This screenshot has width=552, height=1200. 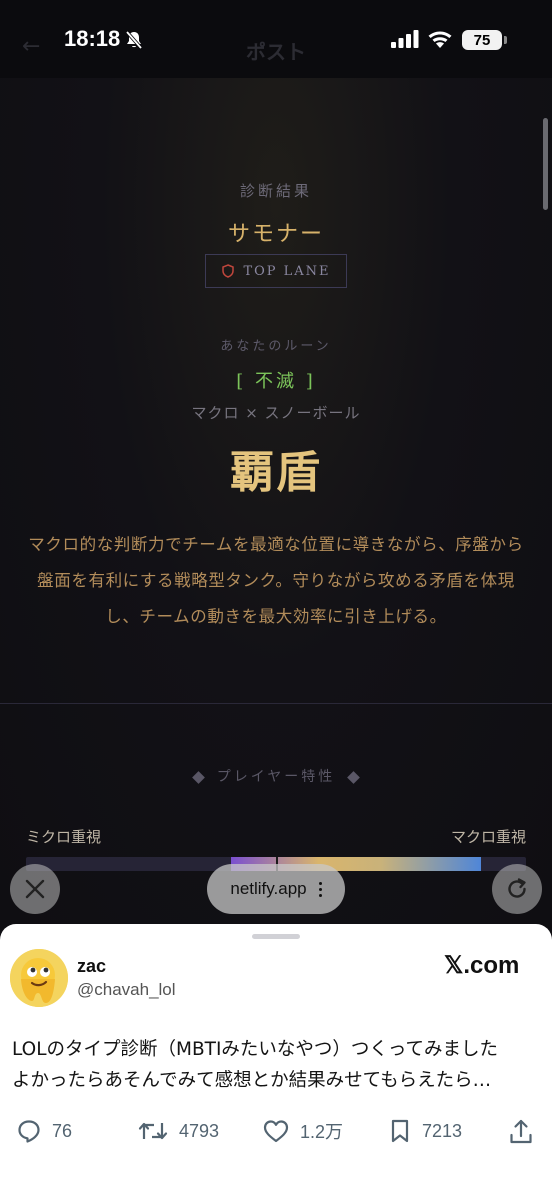 I want to click on result-name: サモナー, so click(x=275, y=234).